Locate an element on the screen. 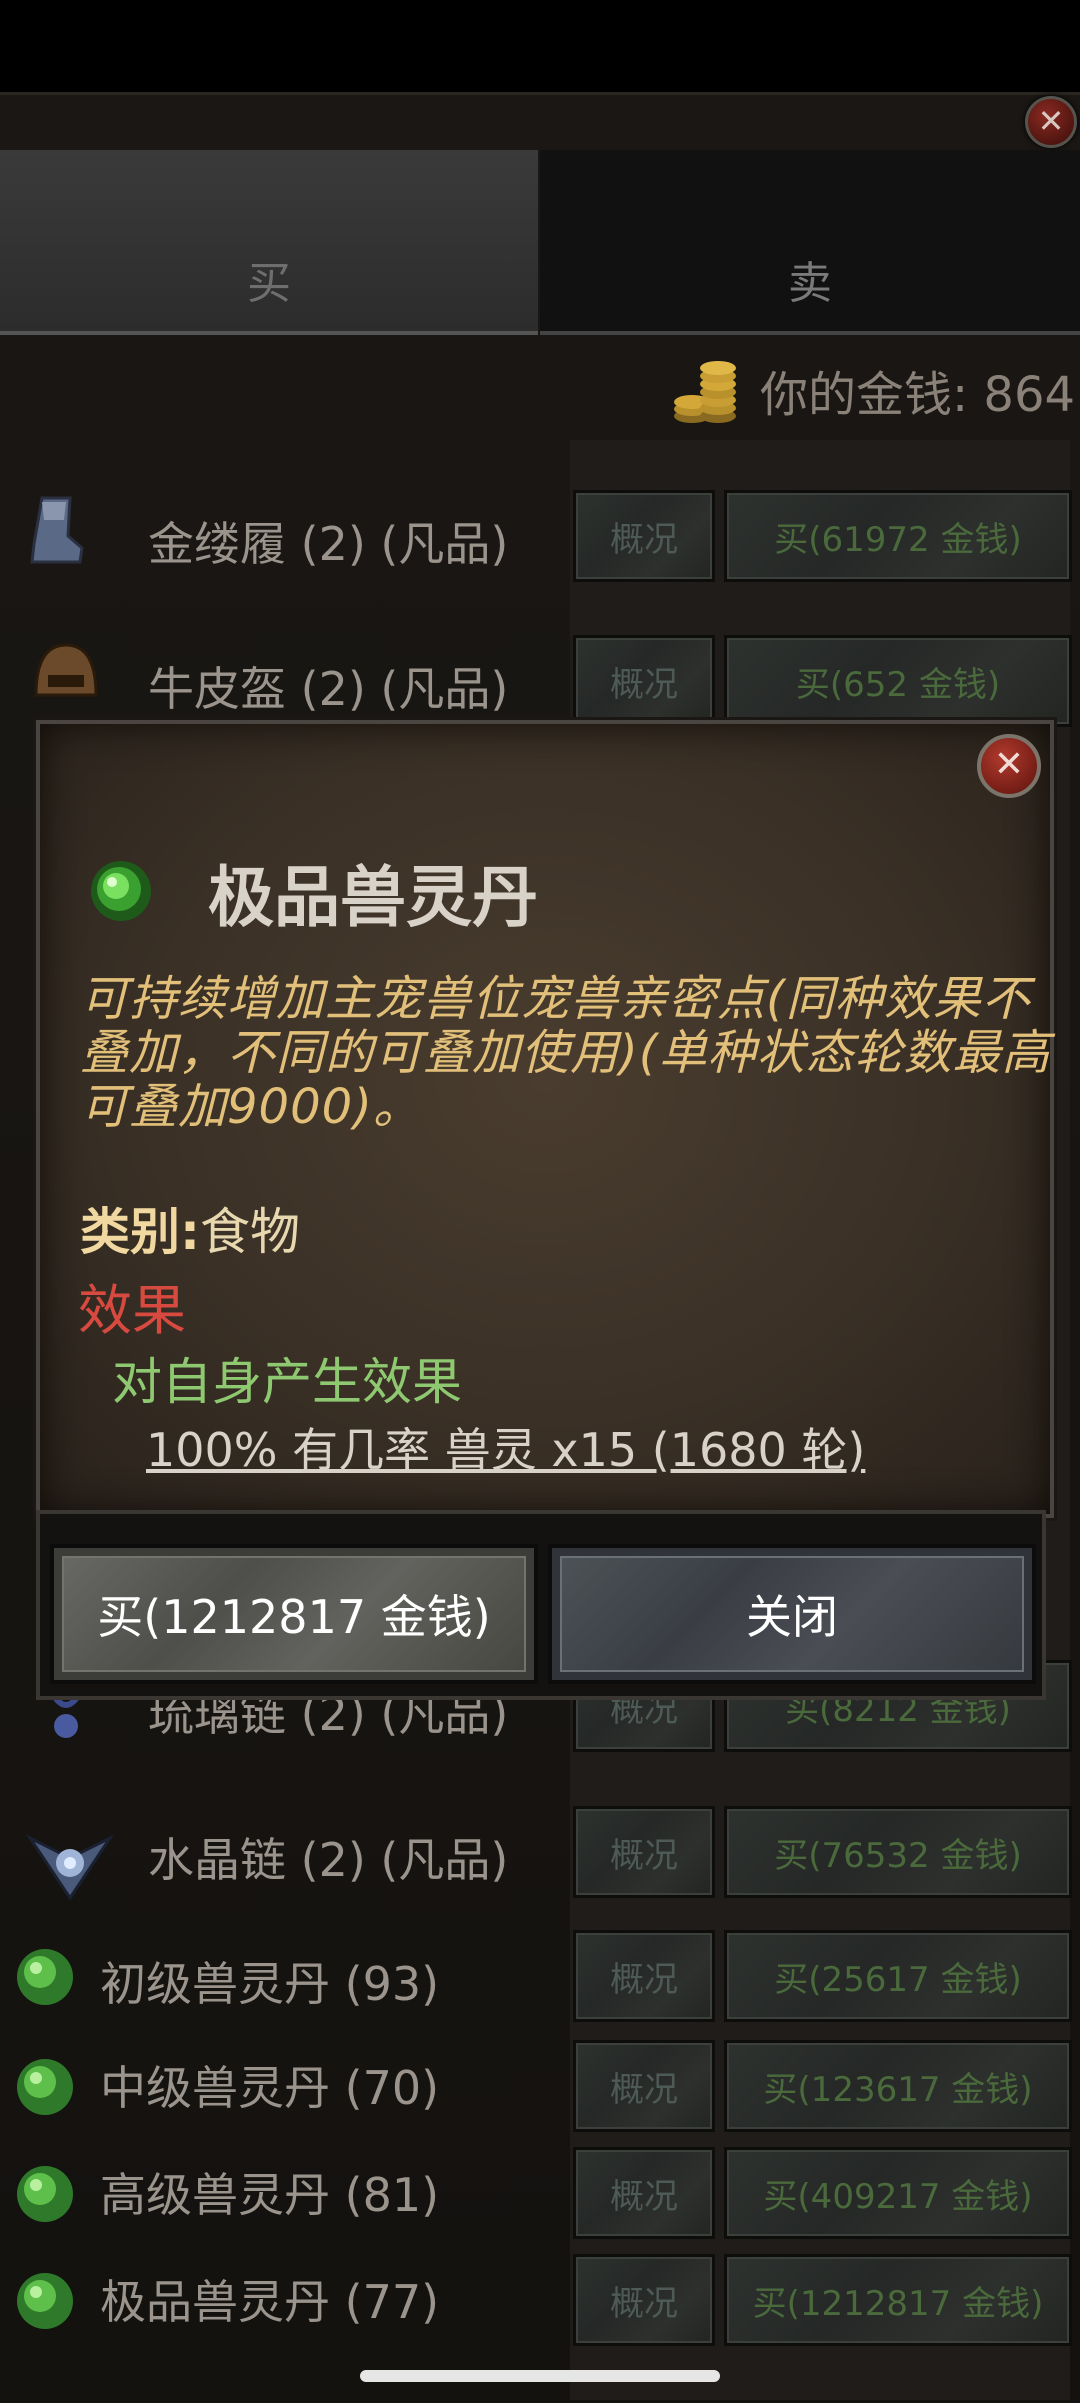 This screenshot has height=2403, width=1080. item-name: 水晶链 (2) (凡品) is located at coordinates (328, 1860).